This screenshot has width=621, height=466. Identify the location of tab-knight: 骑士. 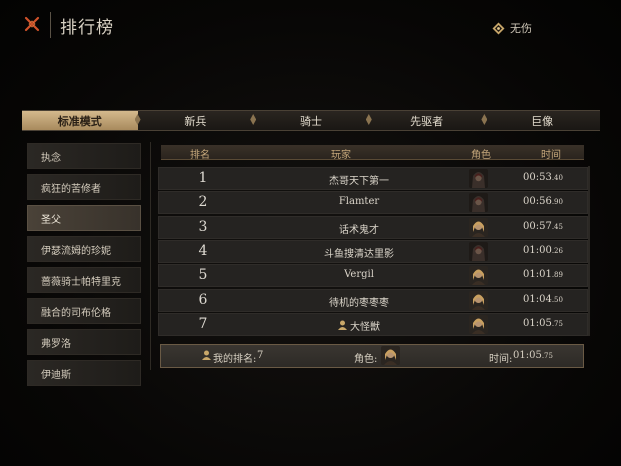
(311, 120).